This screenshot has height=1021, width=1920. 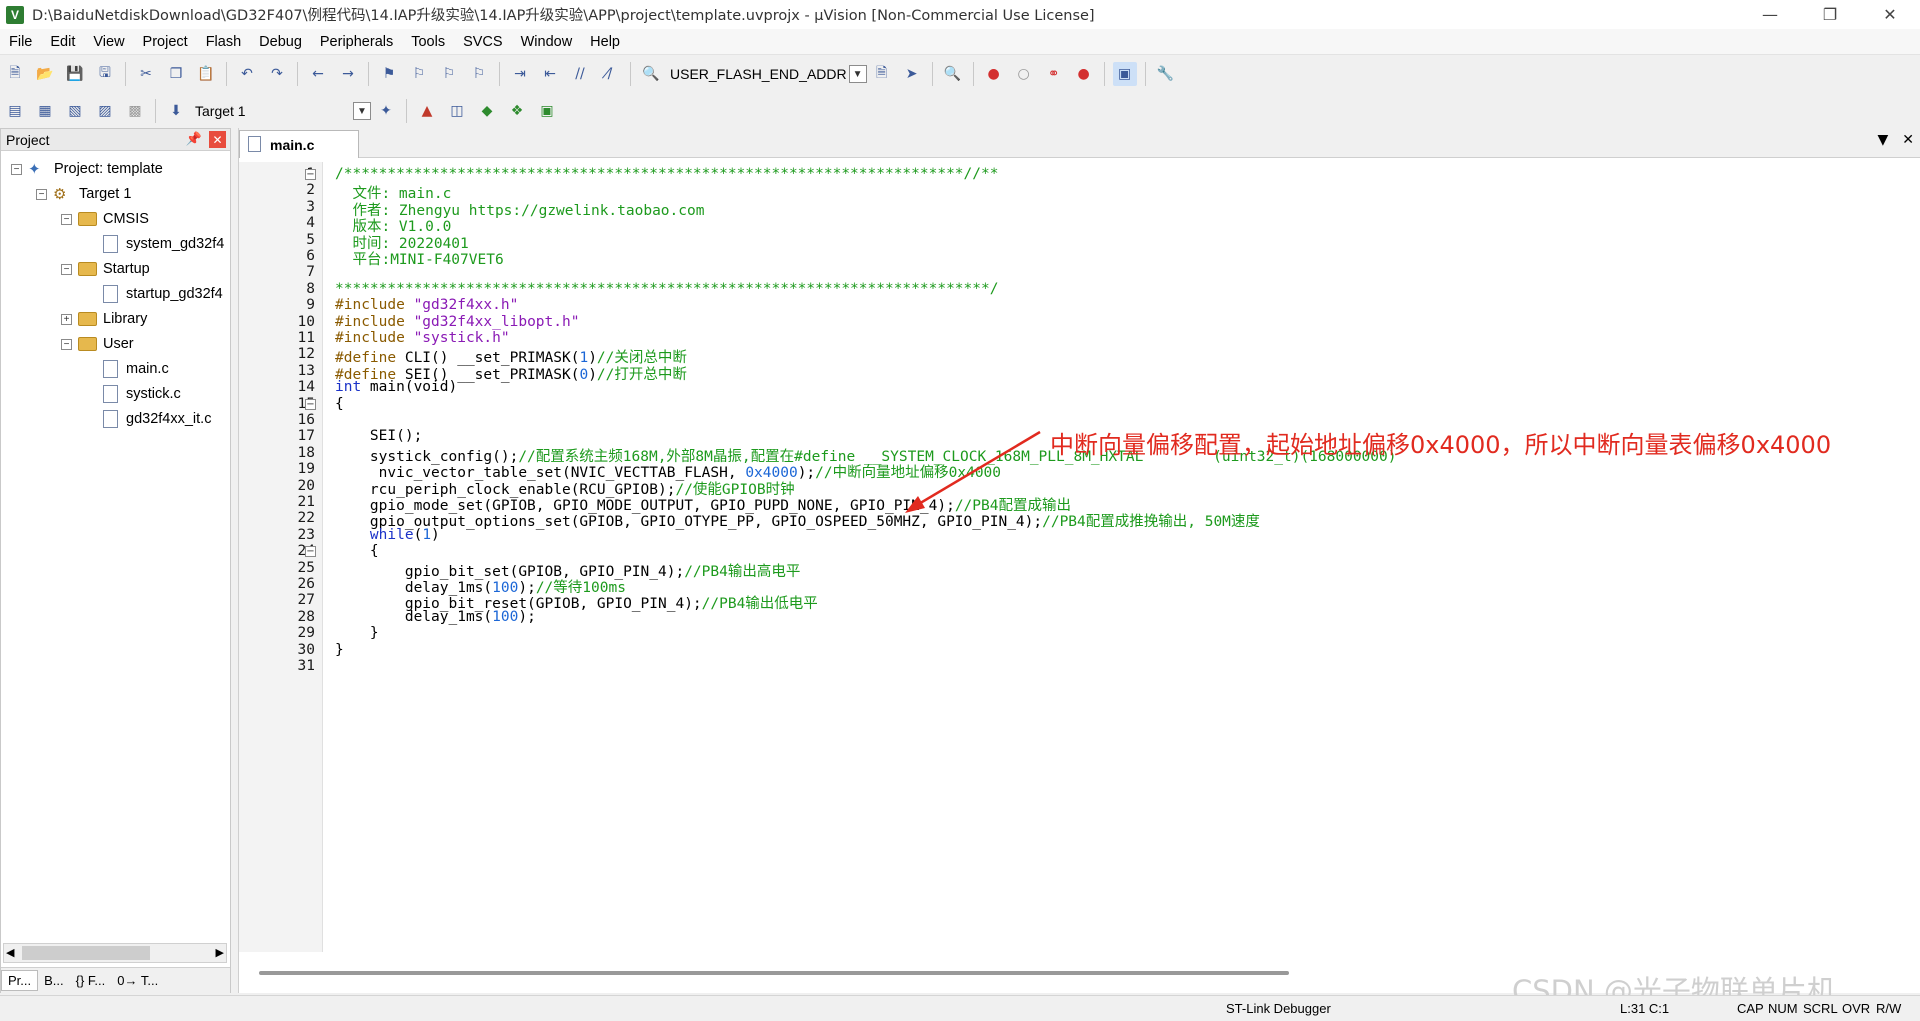 I want to click on select-packs-icon: ▣, so click(x=547, y=111).